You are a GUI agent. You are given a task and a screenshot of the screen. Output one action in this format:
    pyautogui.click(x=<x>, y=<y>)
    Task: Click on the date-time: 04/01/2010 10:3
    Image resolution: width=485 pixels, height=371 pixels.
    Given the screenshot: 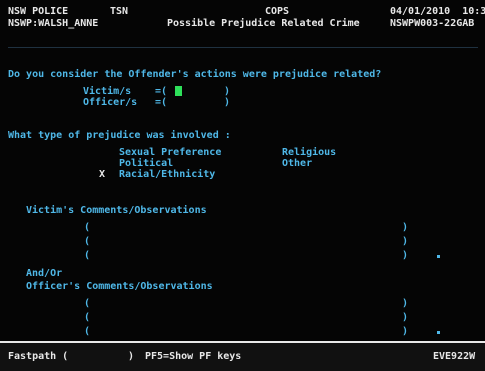 What is the action you would take?
    pyautogui.click(x=437, y=11)
    